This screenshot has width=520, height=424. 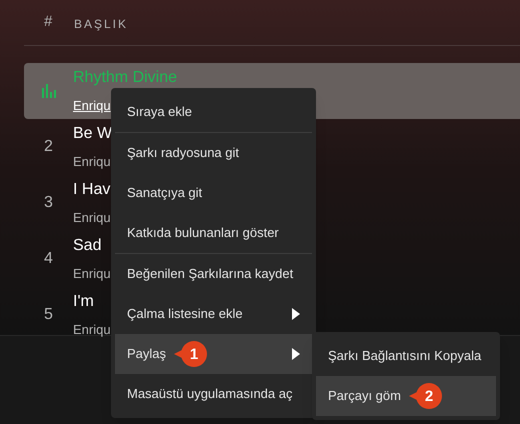 What do you see at coordinates (101, 24) in the screenshot?
I see `title-header: BAŞLIK` at bounding box center [101, 24].